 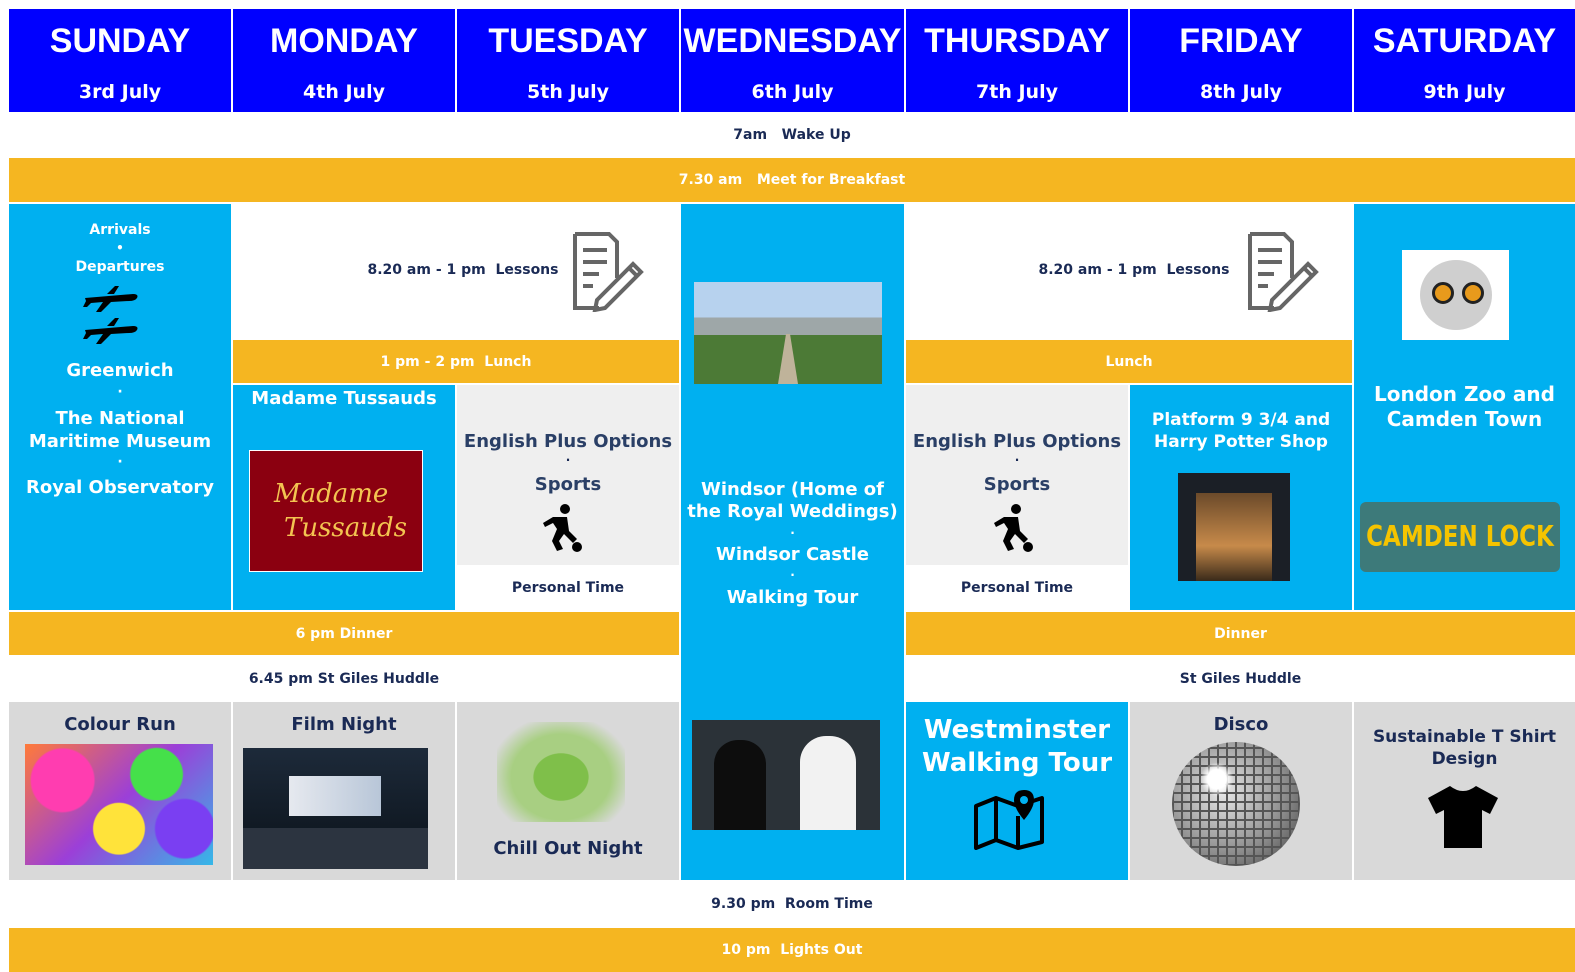 What do you see at coordinates (1241, 431) in the screenshot?
I see `harry-potter-label: Platform 9 3/4 and Harry Potter Shop` at bounding box center [1241, 431].